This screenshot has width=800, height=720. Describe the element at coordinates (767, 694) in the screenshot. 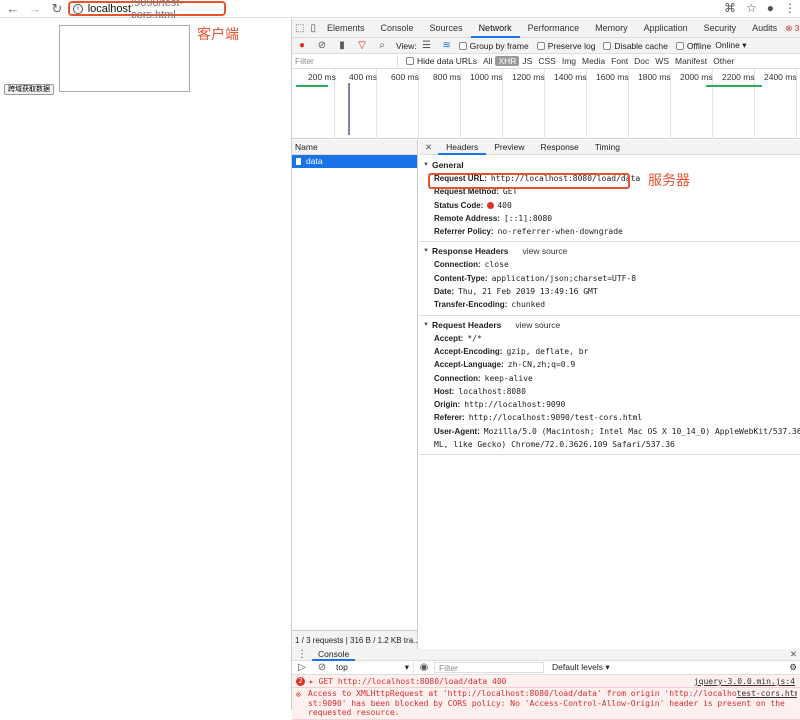

I see `source-link: test-cors.html:1` at that location.